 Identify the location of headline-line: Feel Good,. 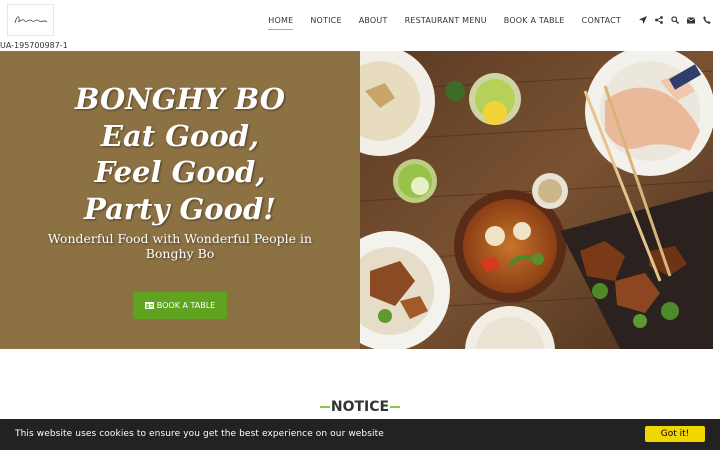
(180, 172).